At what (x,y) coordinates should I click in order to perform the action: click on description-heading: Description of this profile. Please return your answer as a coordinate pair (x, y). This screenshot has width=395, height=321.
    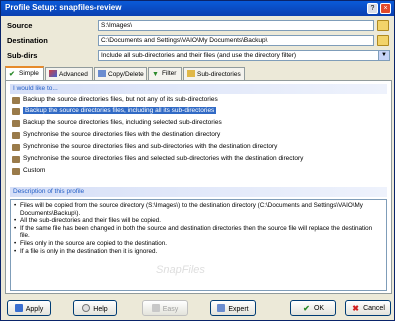
    Looking at the image, I should click on (198, 192).